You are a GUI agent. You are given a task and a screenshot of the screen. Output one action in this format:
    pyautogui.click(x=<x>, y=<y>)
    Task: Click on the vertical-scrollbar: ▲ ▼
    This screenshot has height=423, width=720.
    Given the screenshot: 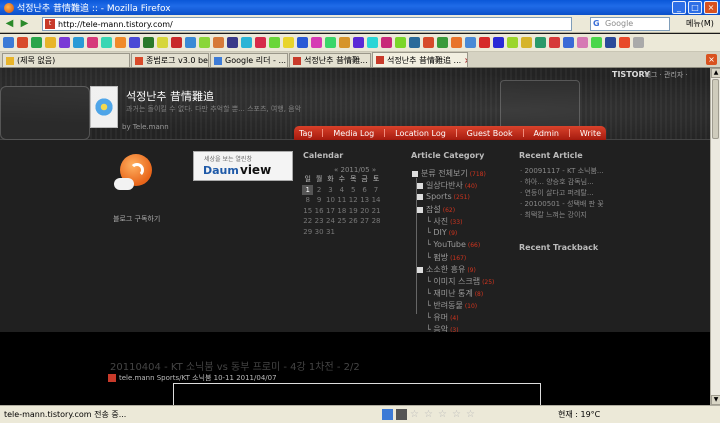 What is the action you would take?
    pyautogui.click(x=715, y=236)
    